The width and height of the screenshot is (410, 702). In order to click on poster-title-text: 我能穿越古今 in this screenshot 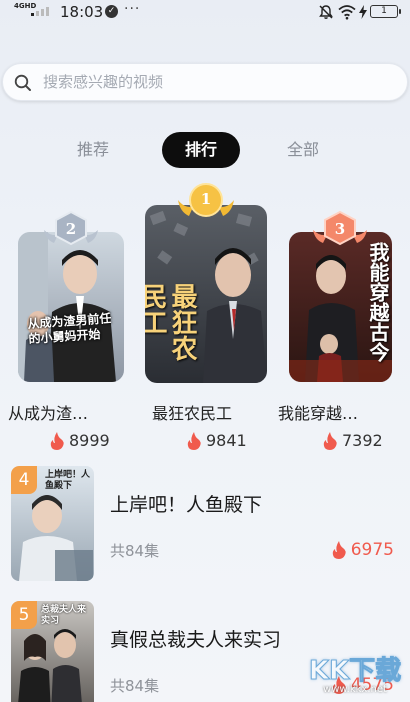, I will do `click(378, 302)`.